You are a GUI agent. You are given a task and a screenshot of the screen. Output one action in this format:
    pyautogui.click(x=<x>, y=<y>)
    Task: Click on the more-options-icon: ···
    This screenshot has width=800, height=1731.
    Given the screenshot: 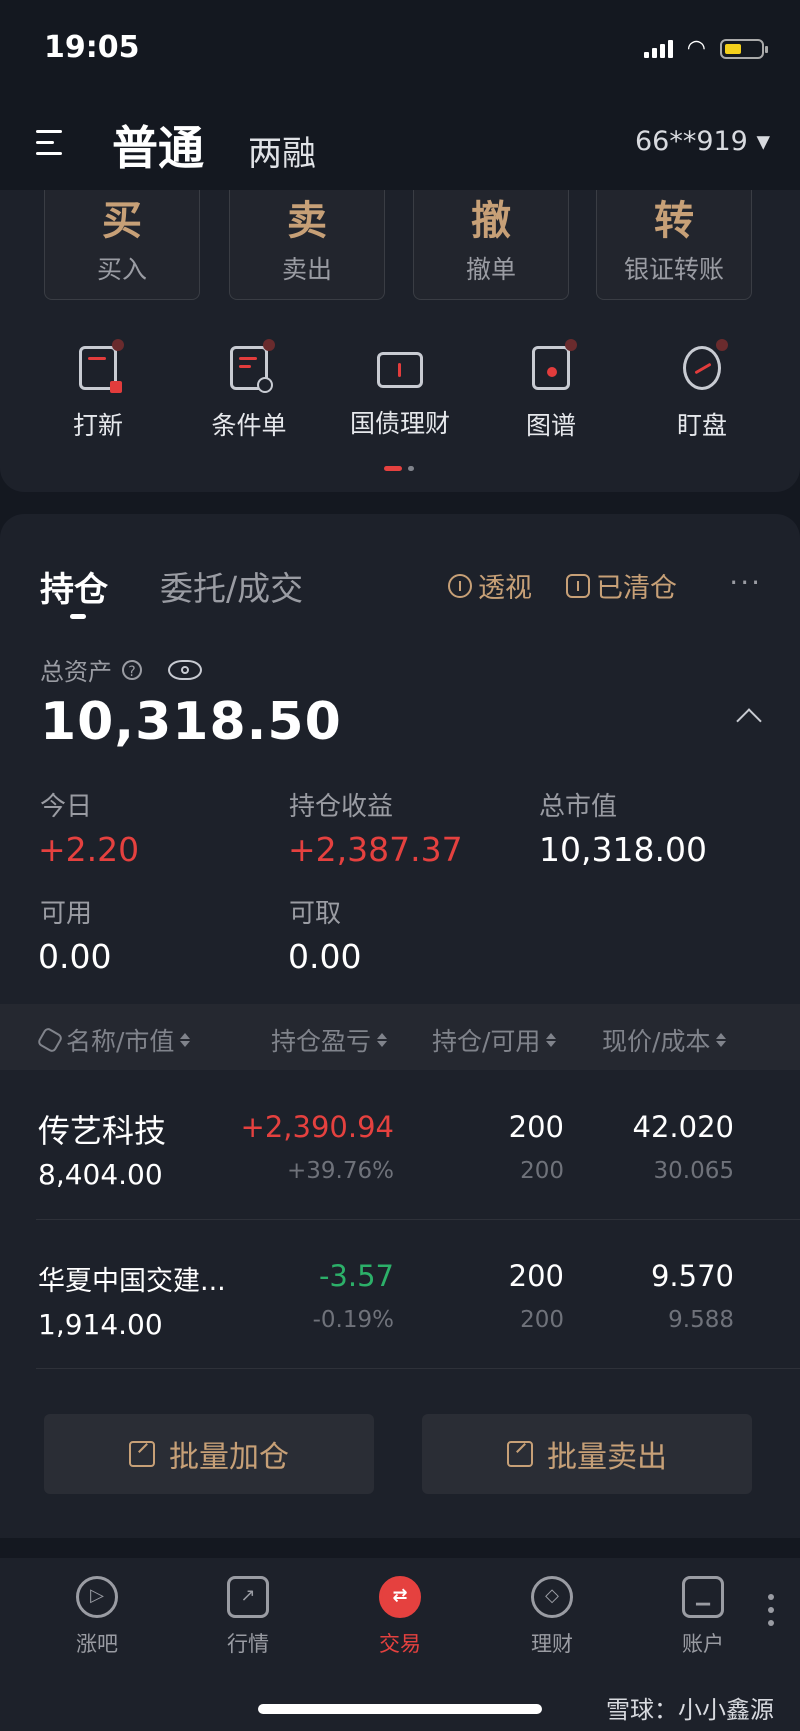 What is the action you would take?
    pyautogui.click(x=745, y=582)
    